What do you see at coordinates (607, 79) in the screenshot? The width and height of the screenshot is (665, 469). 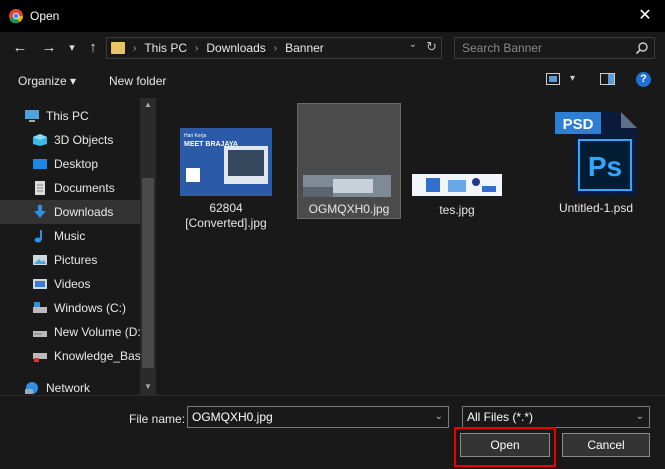 I see `preview-pane-icon` at bounding box center [607, 79].